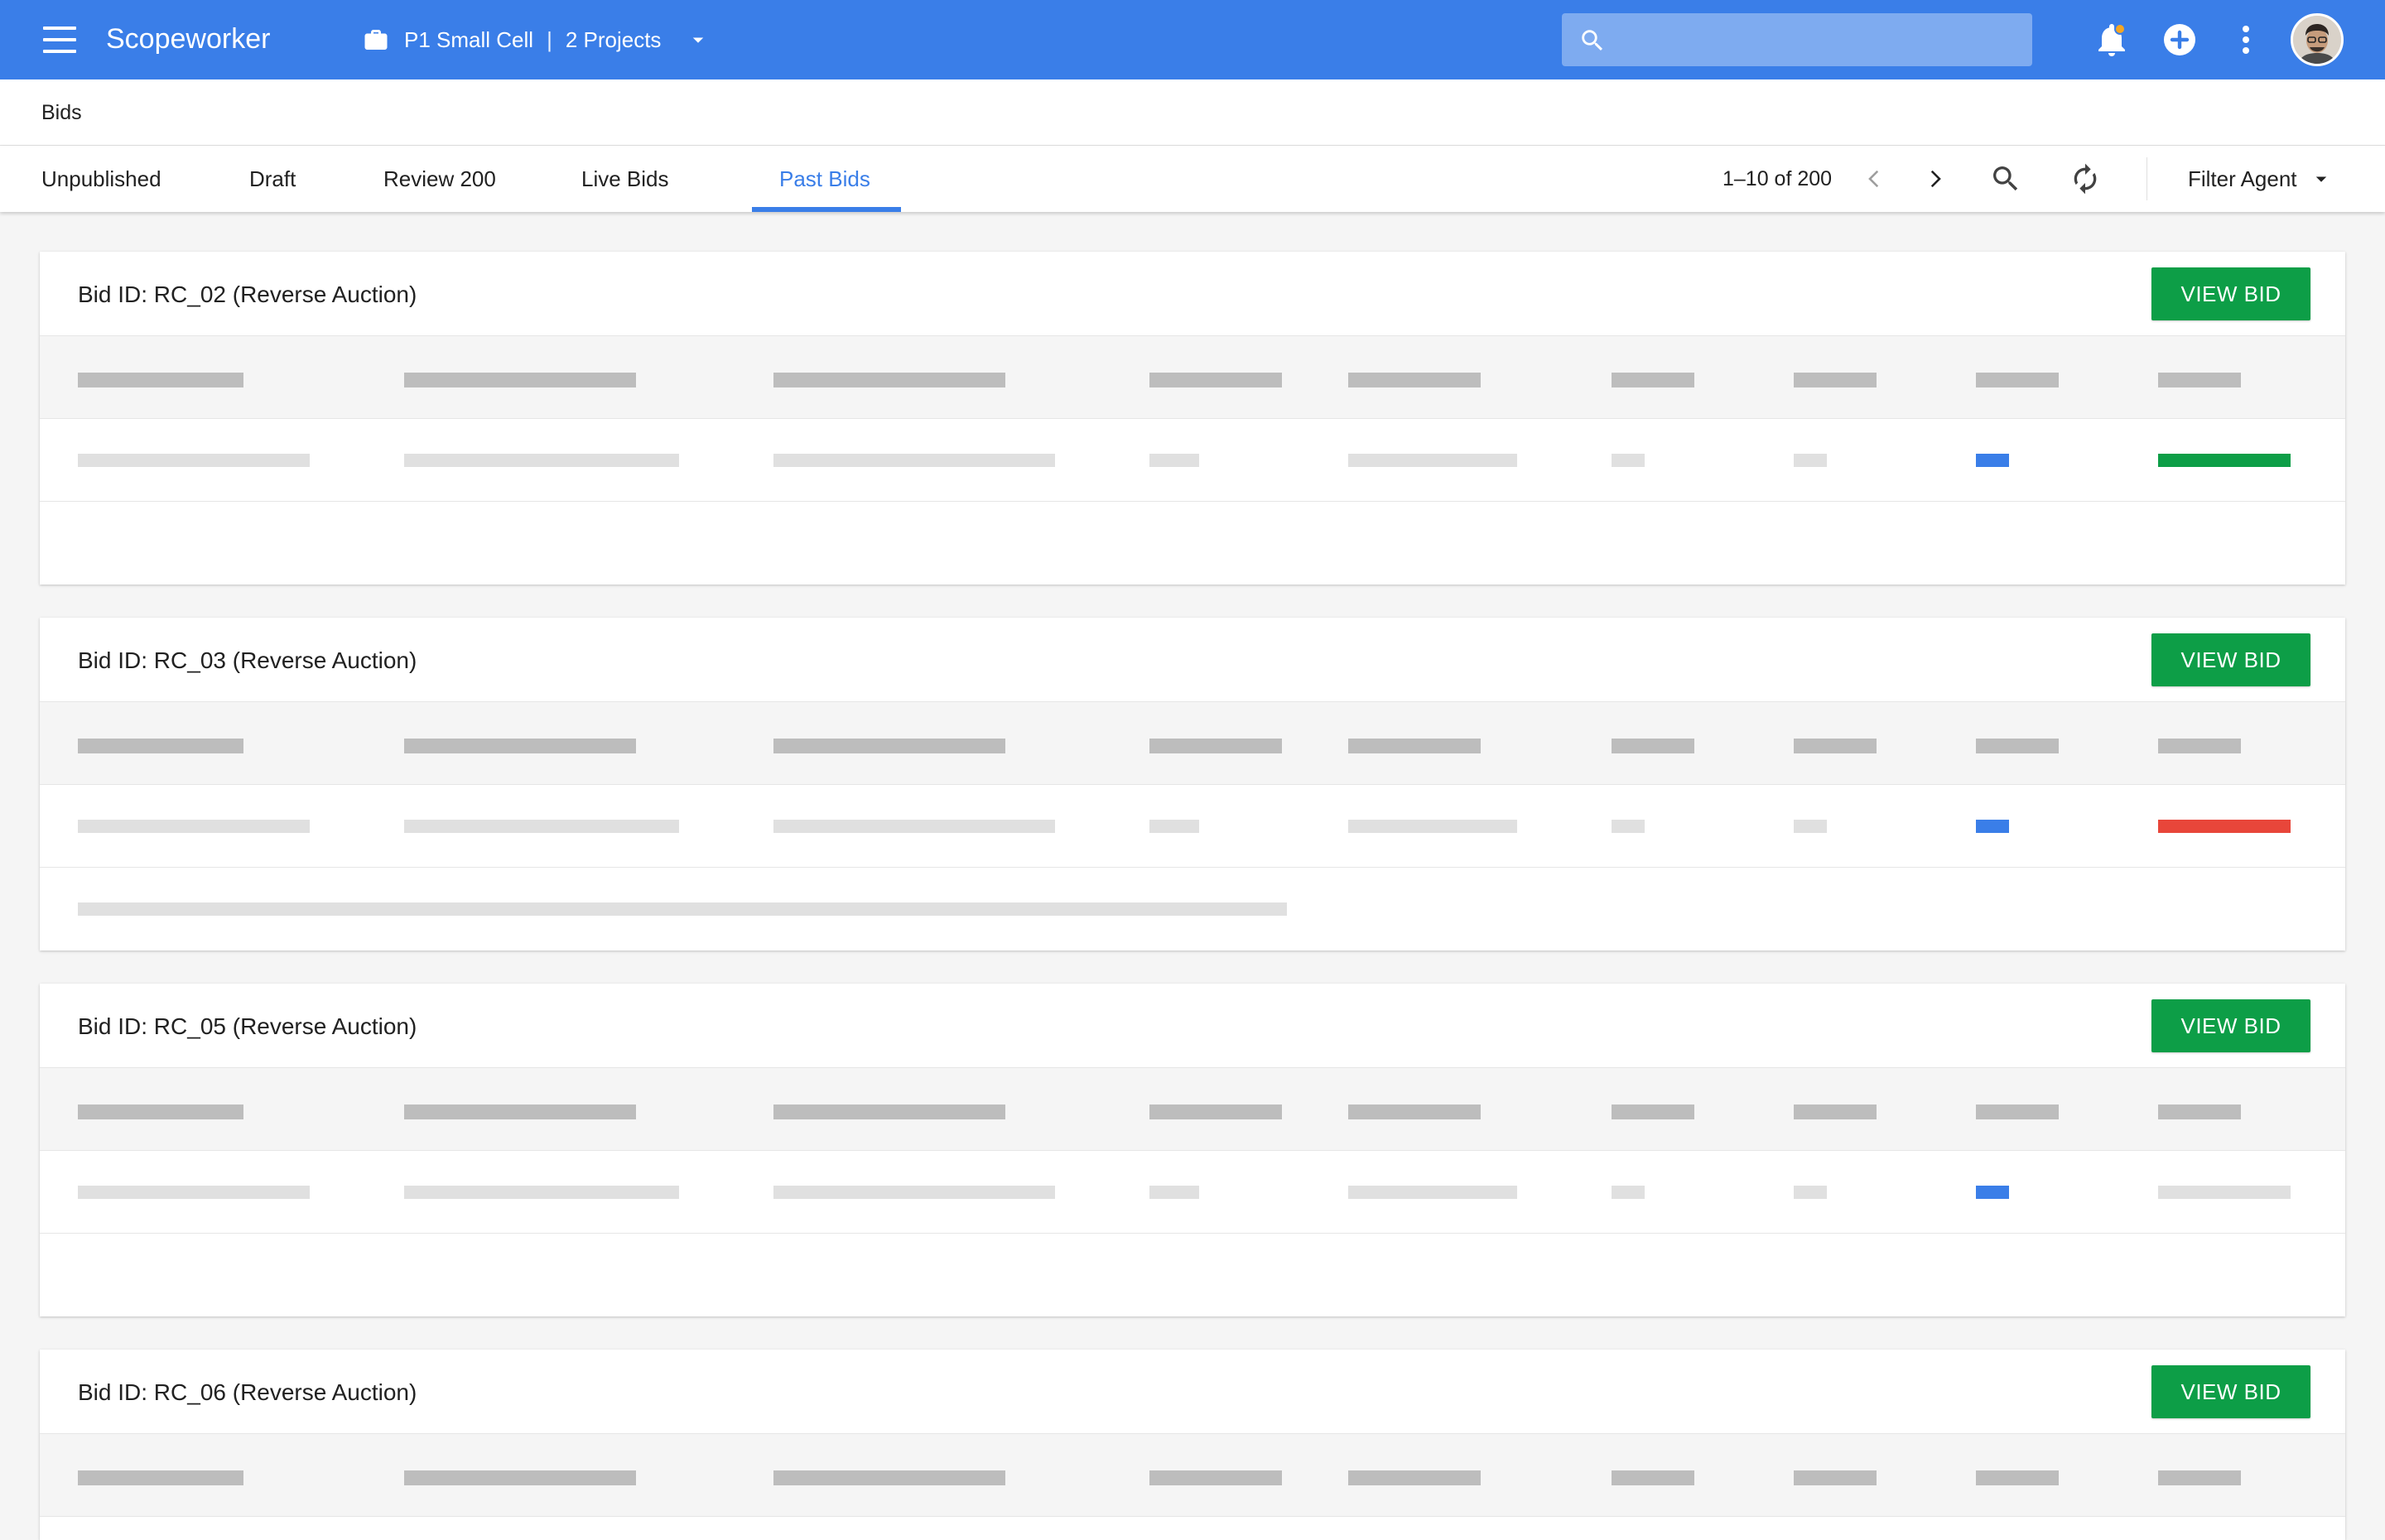  Describe the element at coordinates (536, 40) in the screenshot. I see `project-selector: P1 Small Cell | 2 Projects` at that location.